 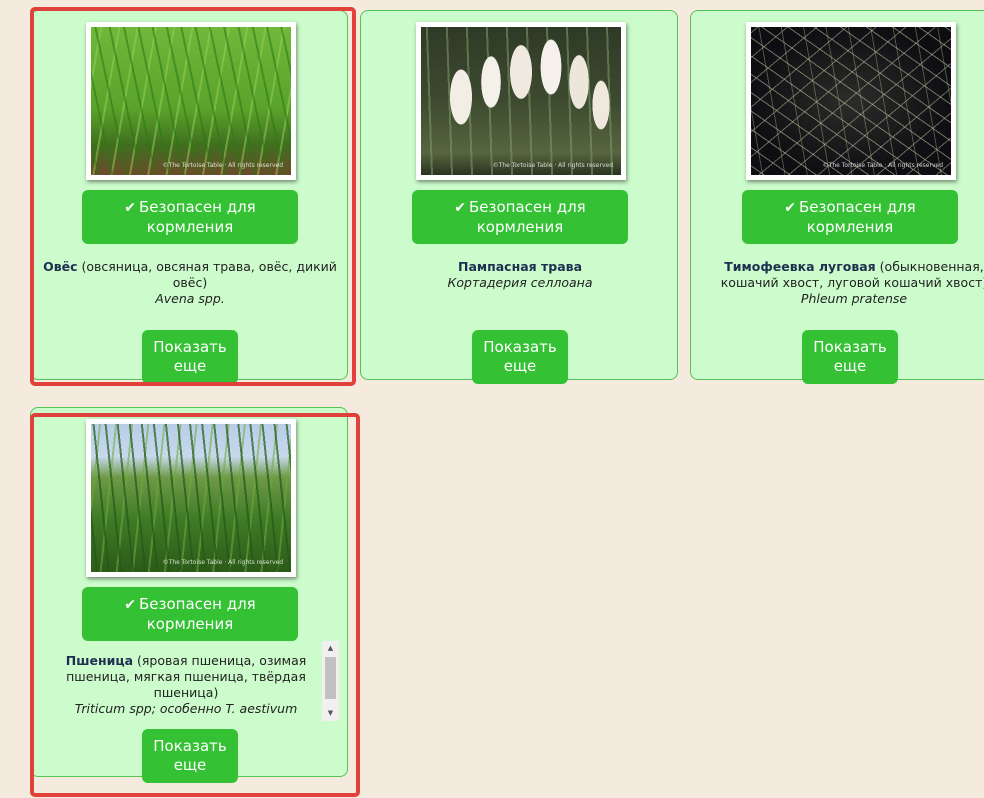 What do you see at coordinates (854, 298) in the screenshot?
I see `plant-latin-name: Phleum pratense` at bounding box center [854, 298].